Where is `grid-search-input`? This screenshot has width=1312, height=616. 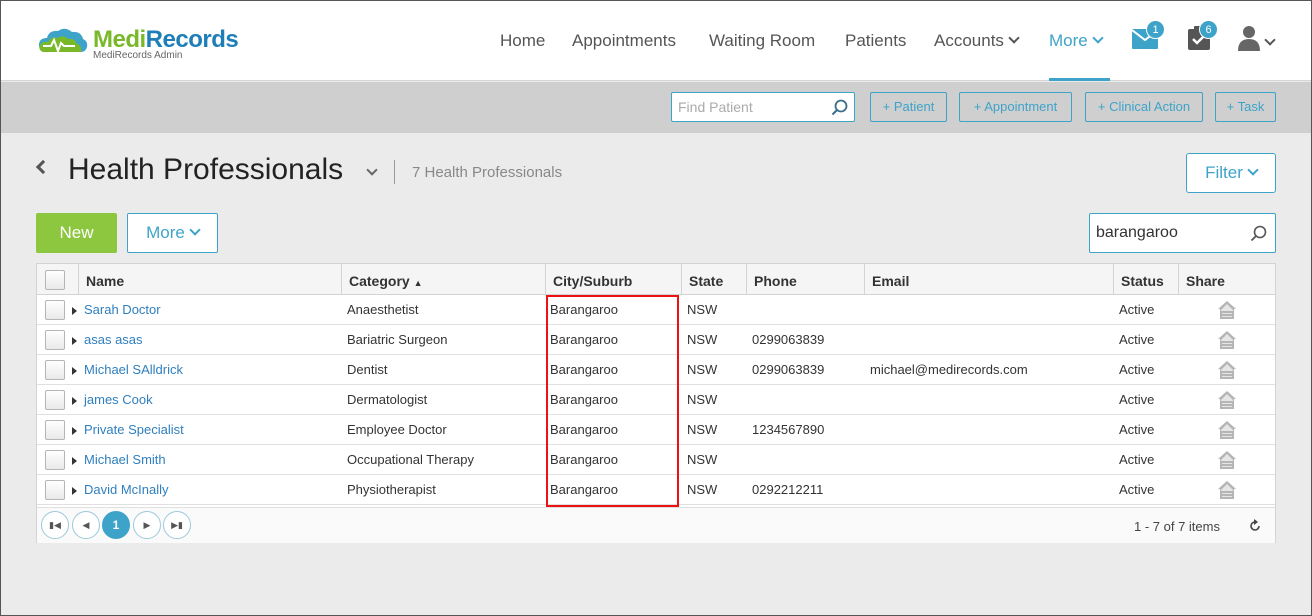
grid-search-input is located at coordinates (1167, 233).